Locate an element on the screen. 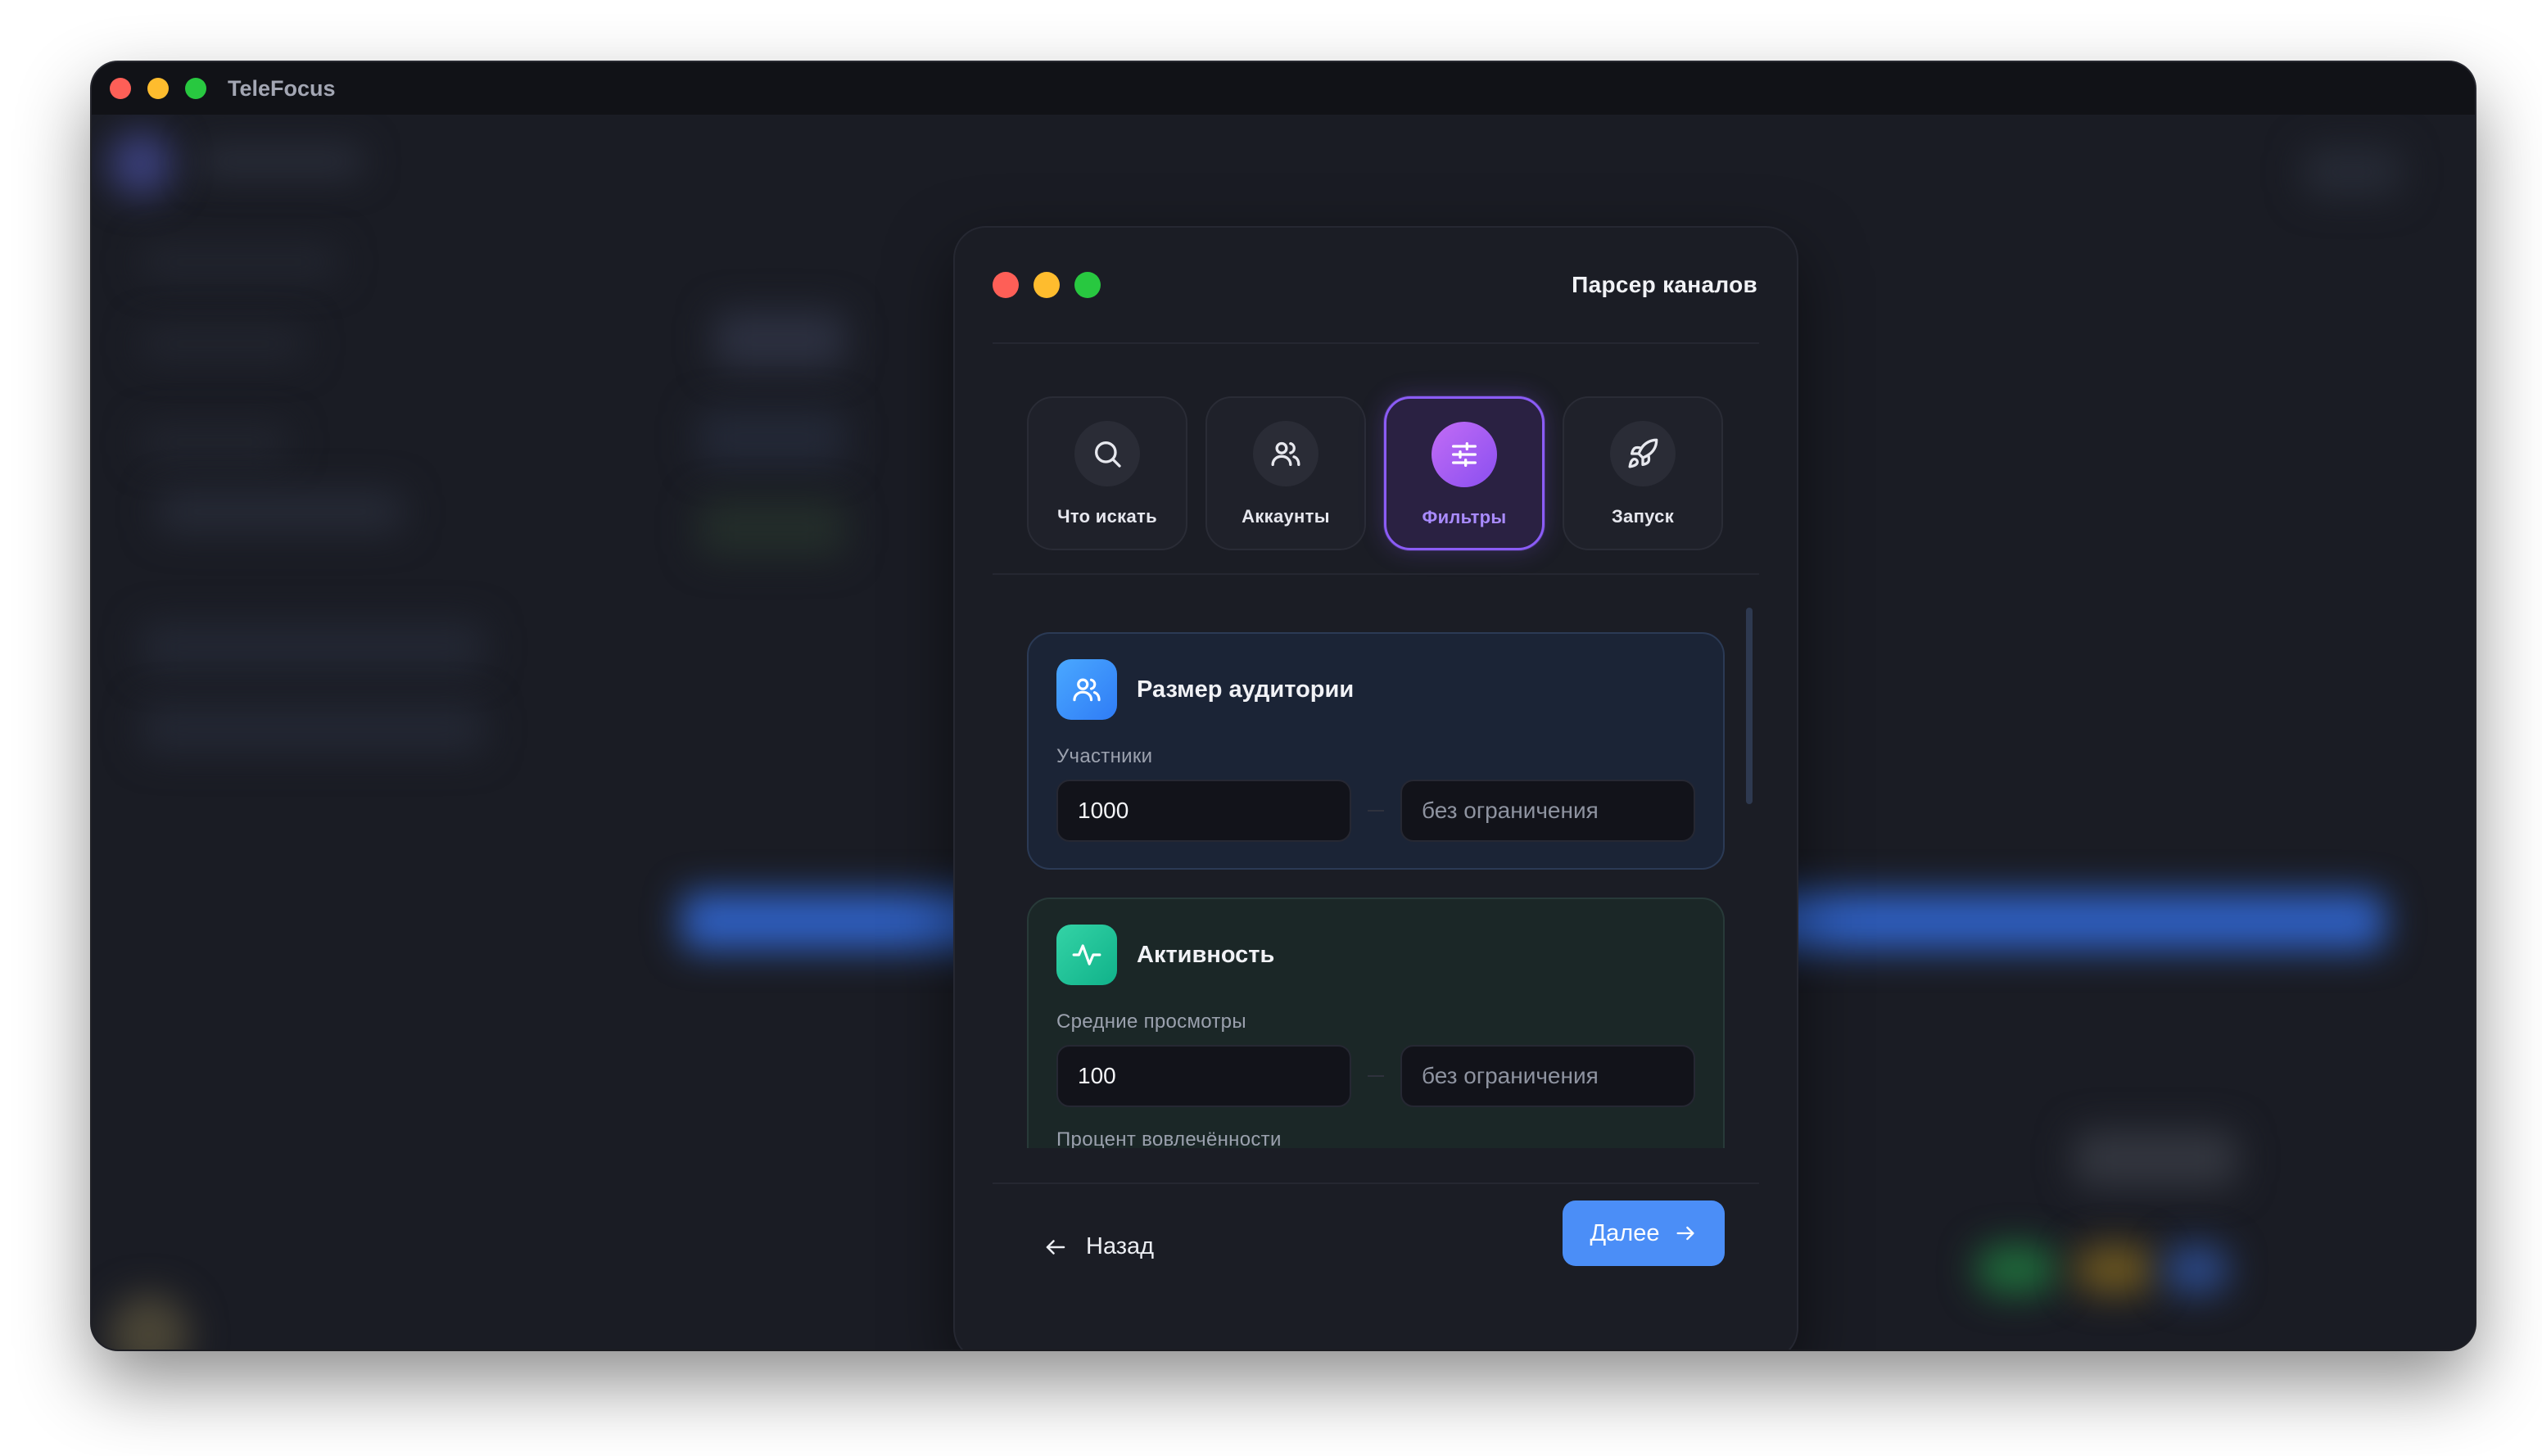 The height and width of the screenshot is (1456, 2542). wizard-steps: Что искать Аккаунты Фильтры Запуск is located at coordinates (1376, 473).